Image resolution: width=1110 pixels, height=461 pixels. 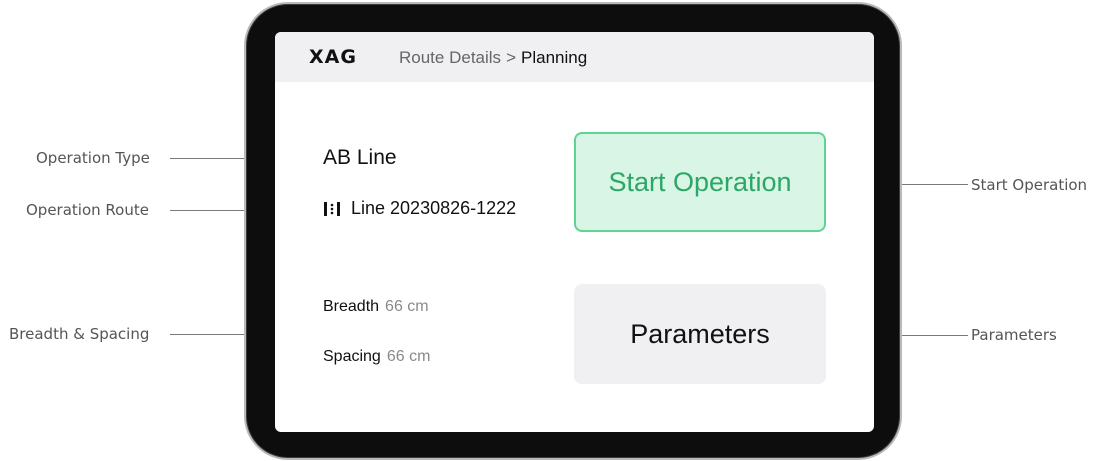 What do you see at coordinates (352, 356) in the screenshot?
I see `spacing-label: Spacing` at bounding box center [352, 356].